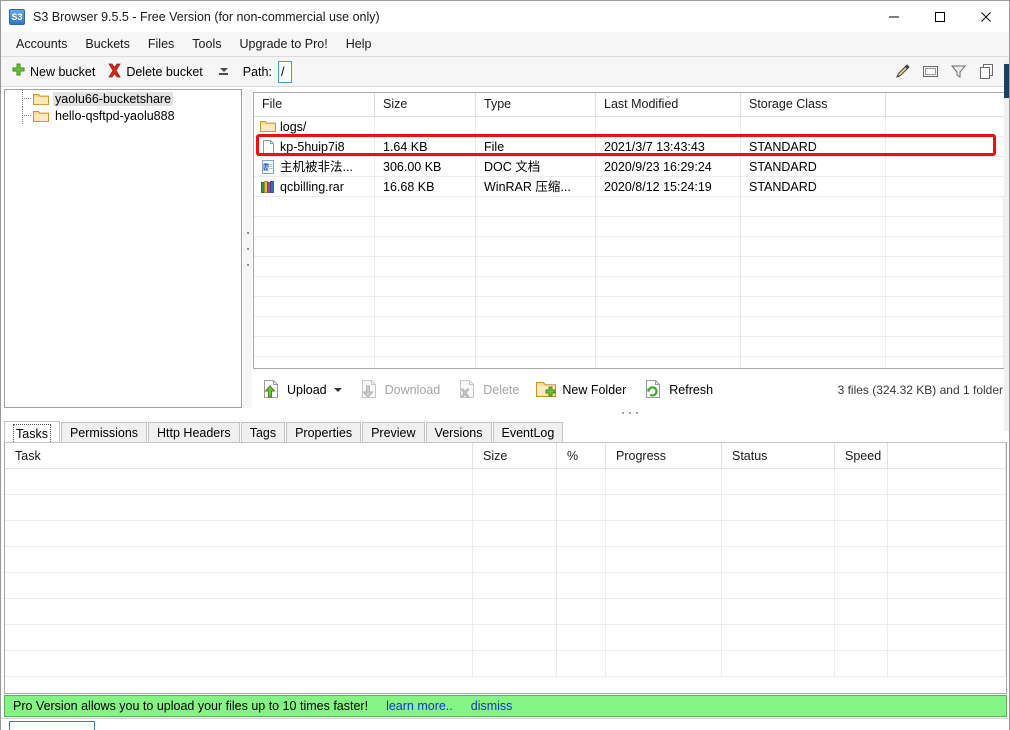 The height and width of the screenshot is (730, 1010). I want to click on column-header-progress: Progress, so click(664, 455).